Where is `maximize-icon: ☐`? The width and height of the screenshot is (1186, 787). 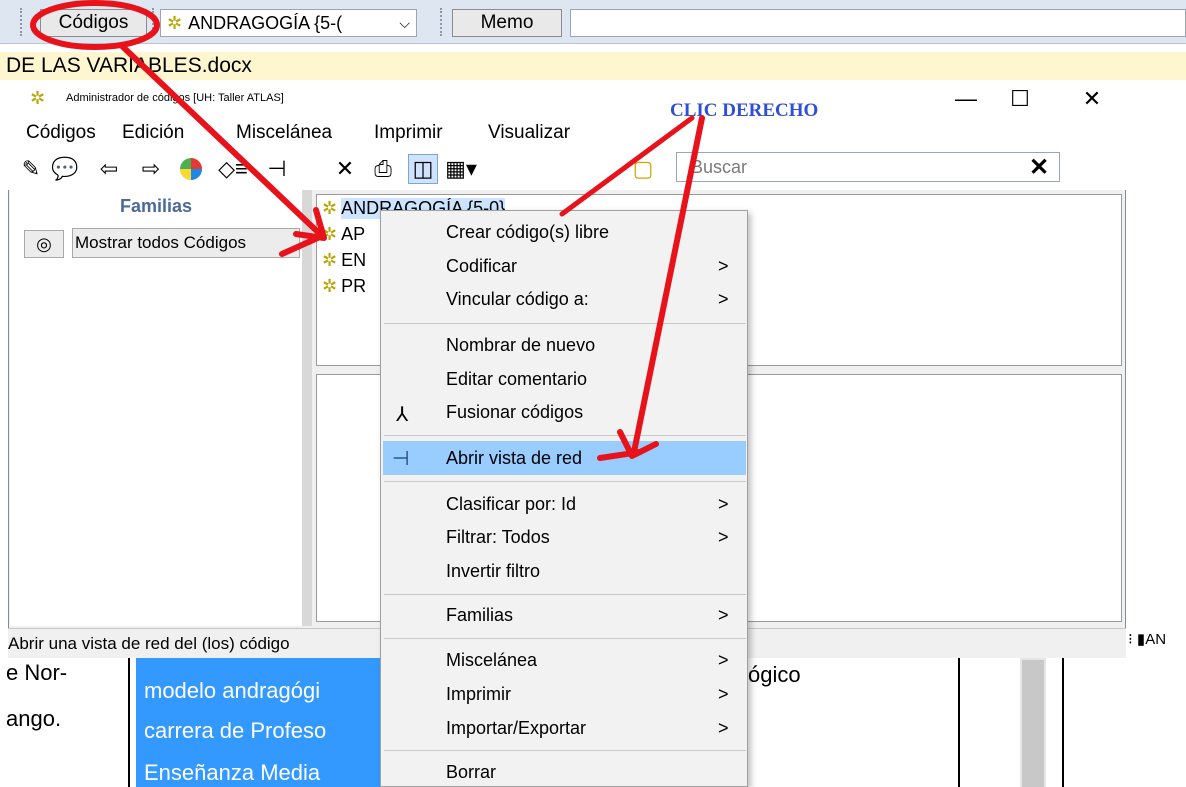
maximize-icon: ☐ is located at coordinates (1020, 99).